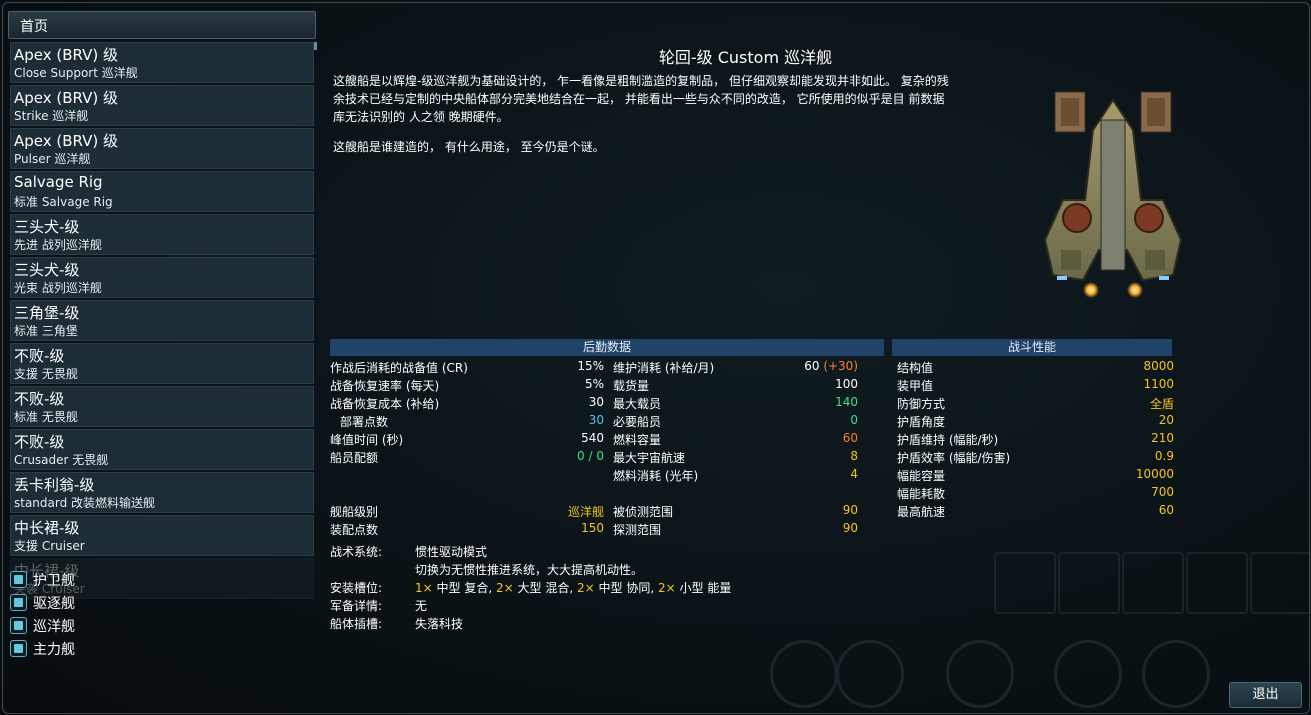 The image size is (1311, 715). I want to click on stat-row: 峰值时间 (秒) 540, so click(467, 440).